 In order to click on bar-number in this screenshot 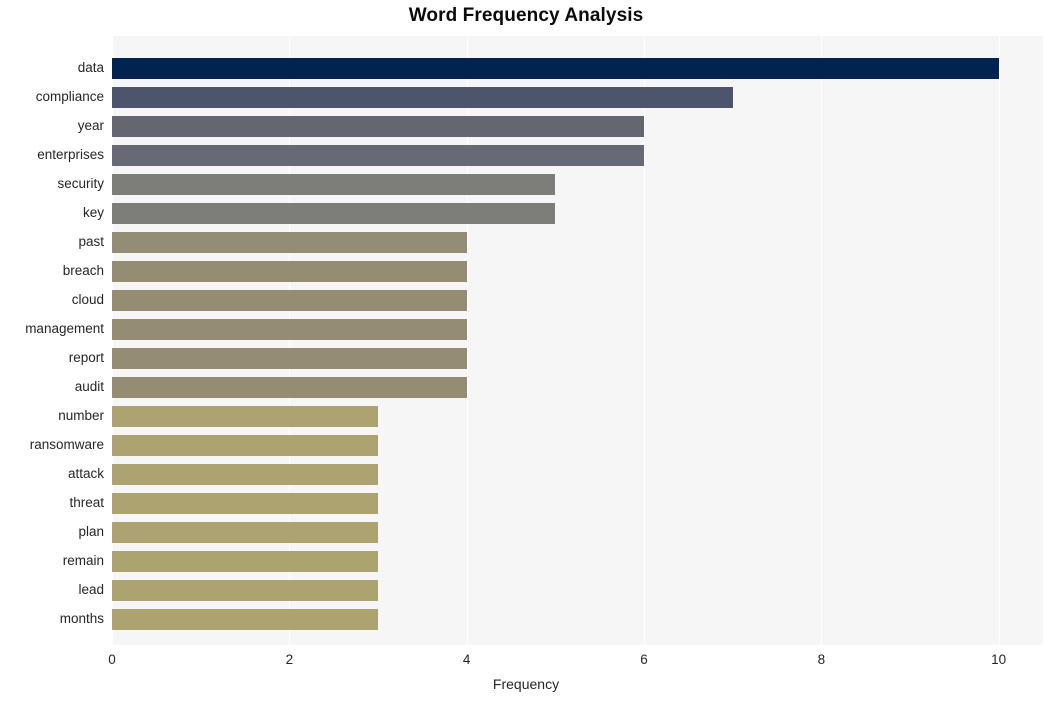, I will do `click(245, 416)`.